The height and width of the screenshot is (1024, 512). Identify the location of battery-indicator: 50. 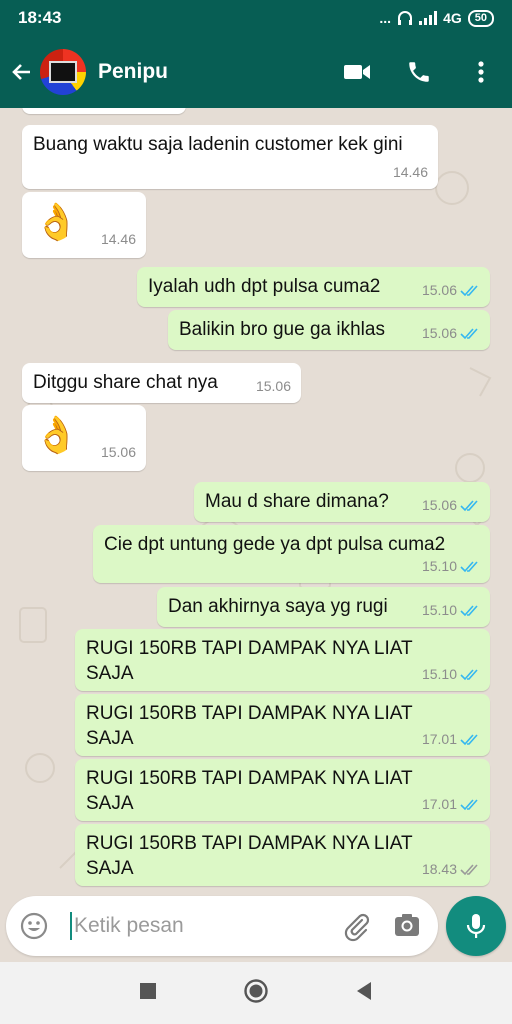
(480, 18).